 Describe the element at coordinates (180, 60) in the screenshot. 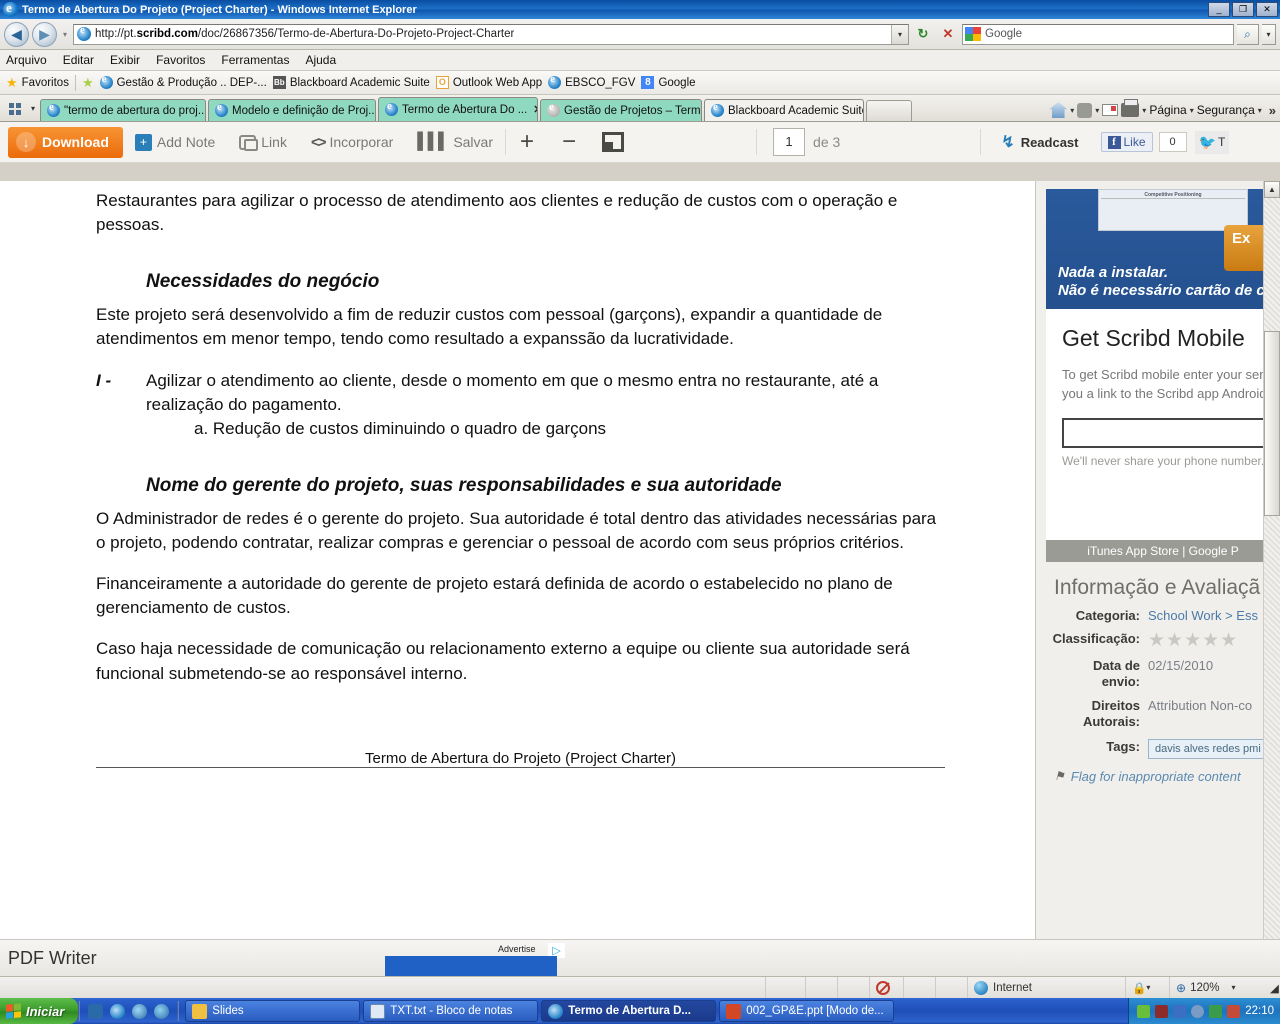

I see `menu-item-favoritos: Favoritos` at that location.